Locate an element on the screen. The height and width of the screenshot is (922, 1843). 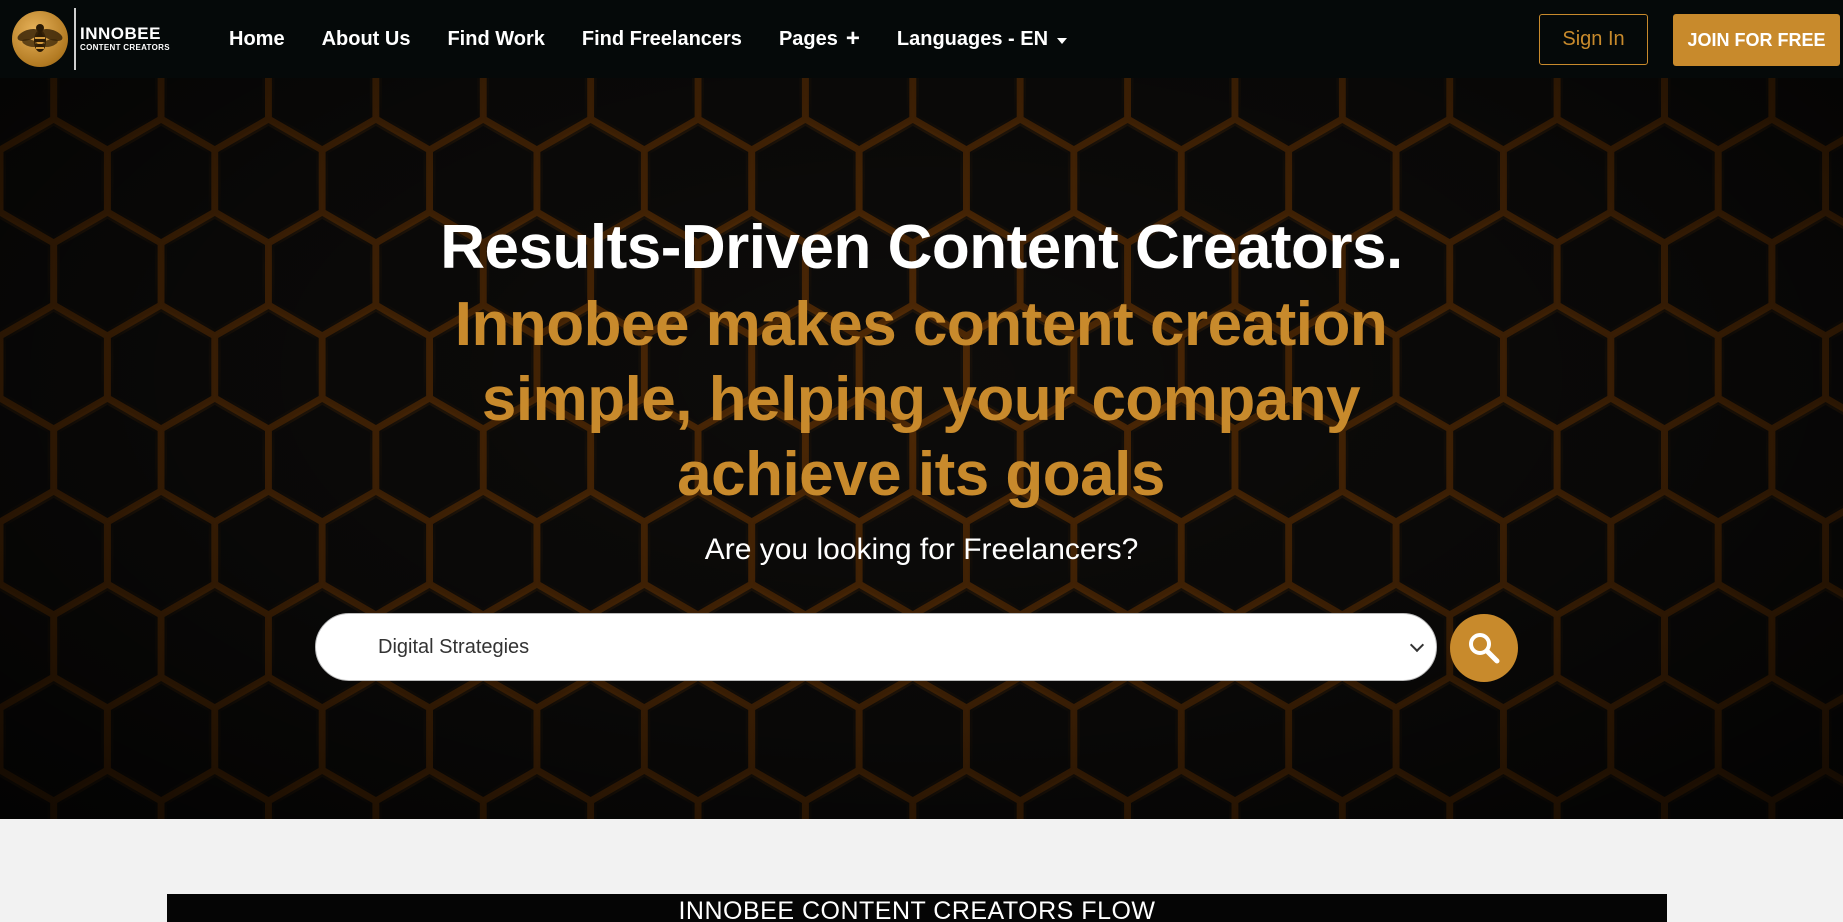
nav-home-label: Home is located at coordinates (257, 38).